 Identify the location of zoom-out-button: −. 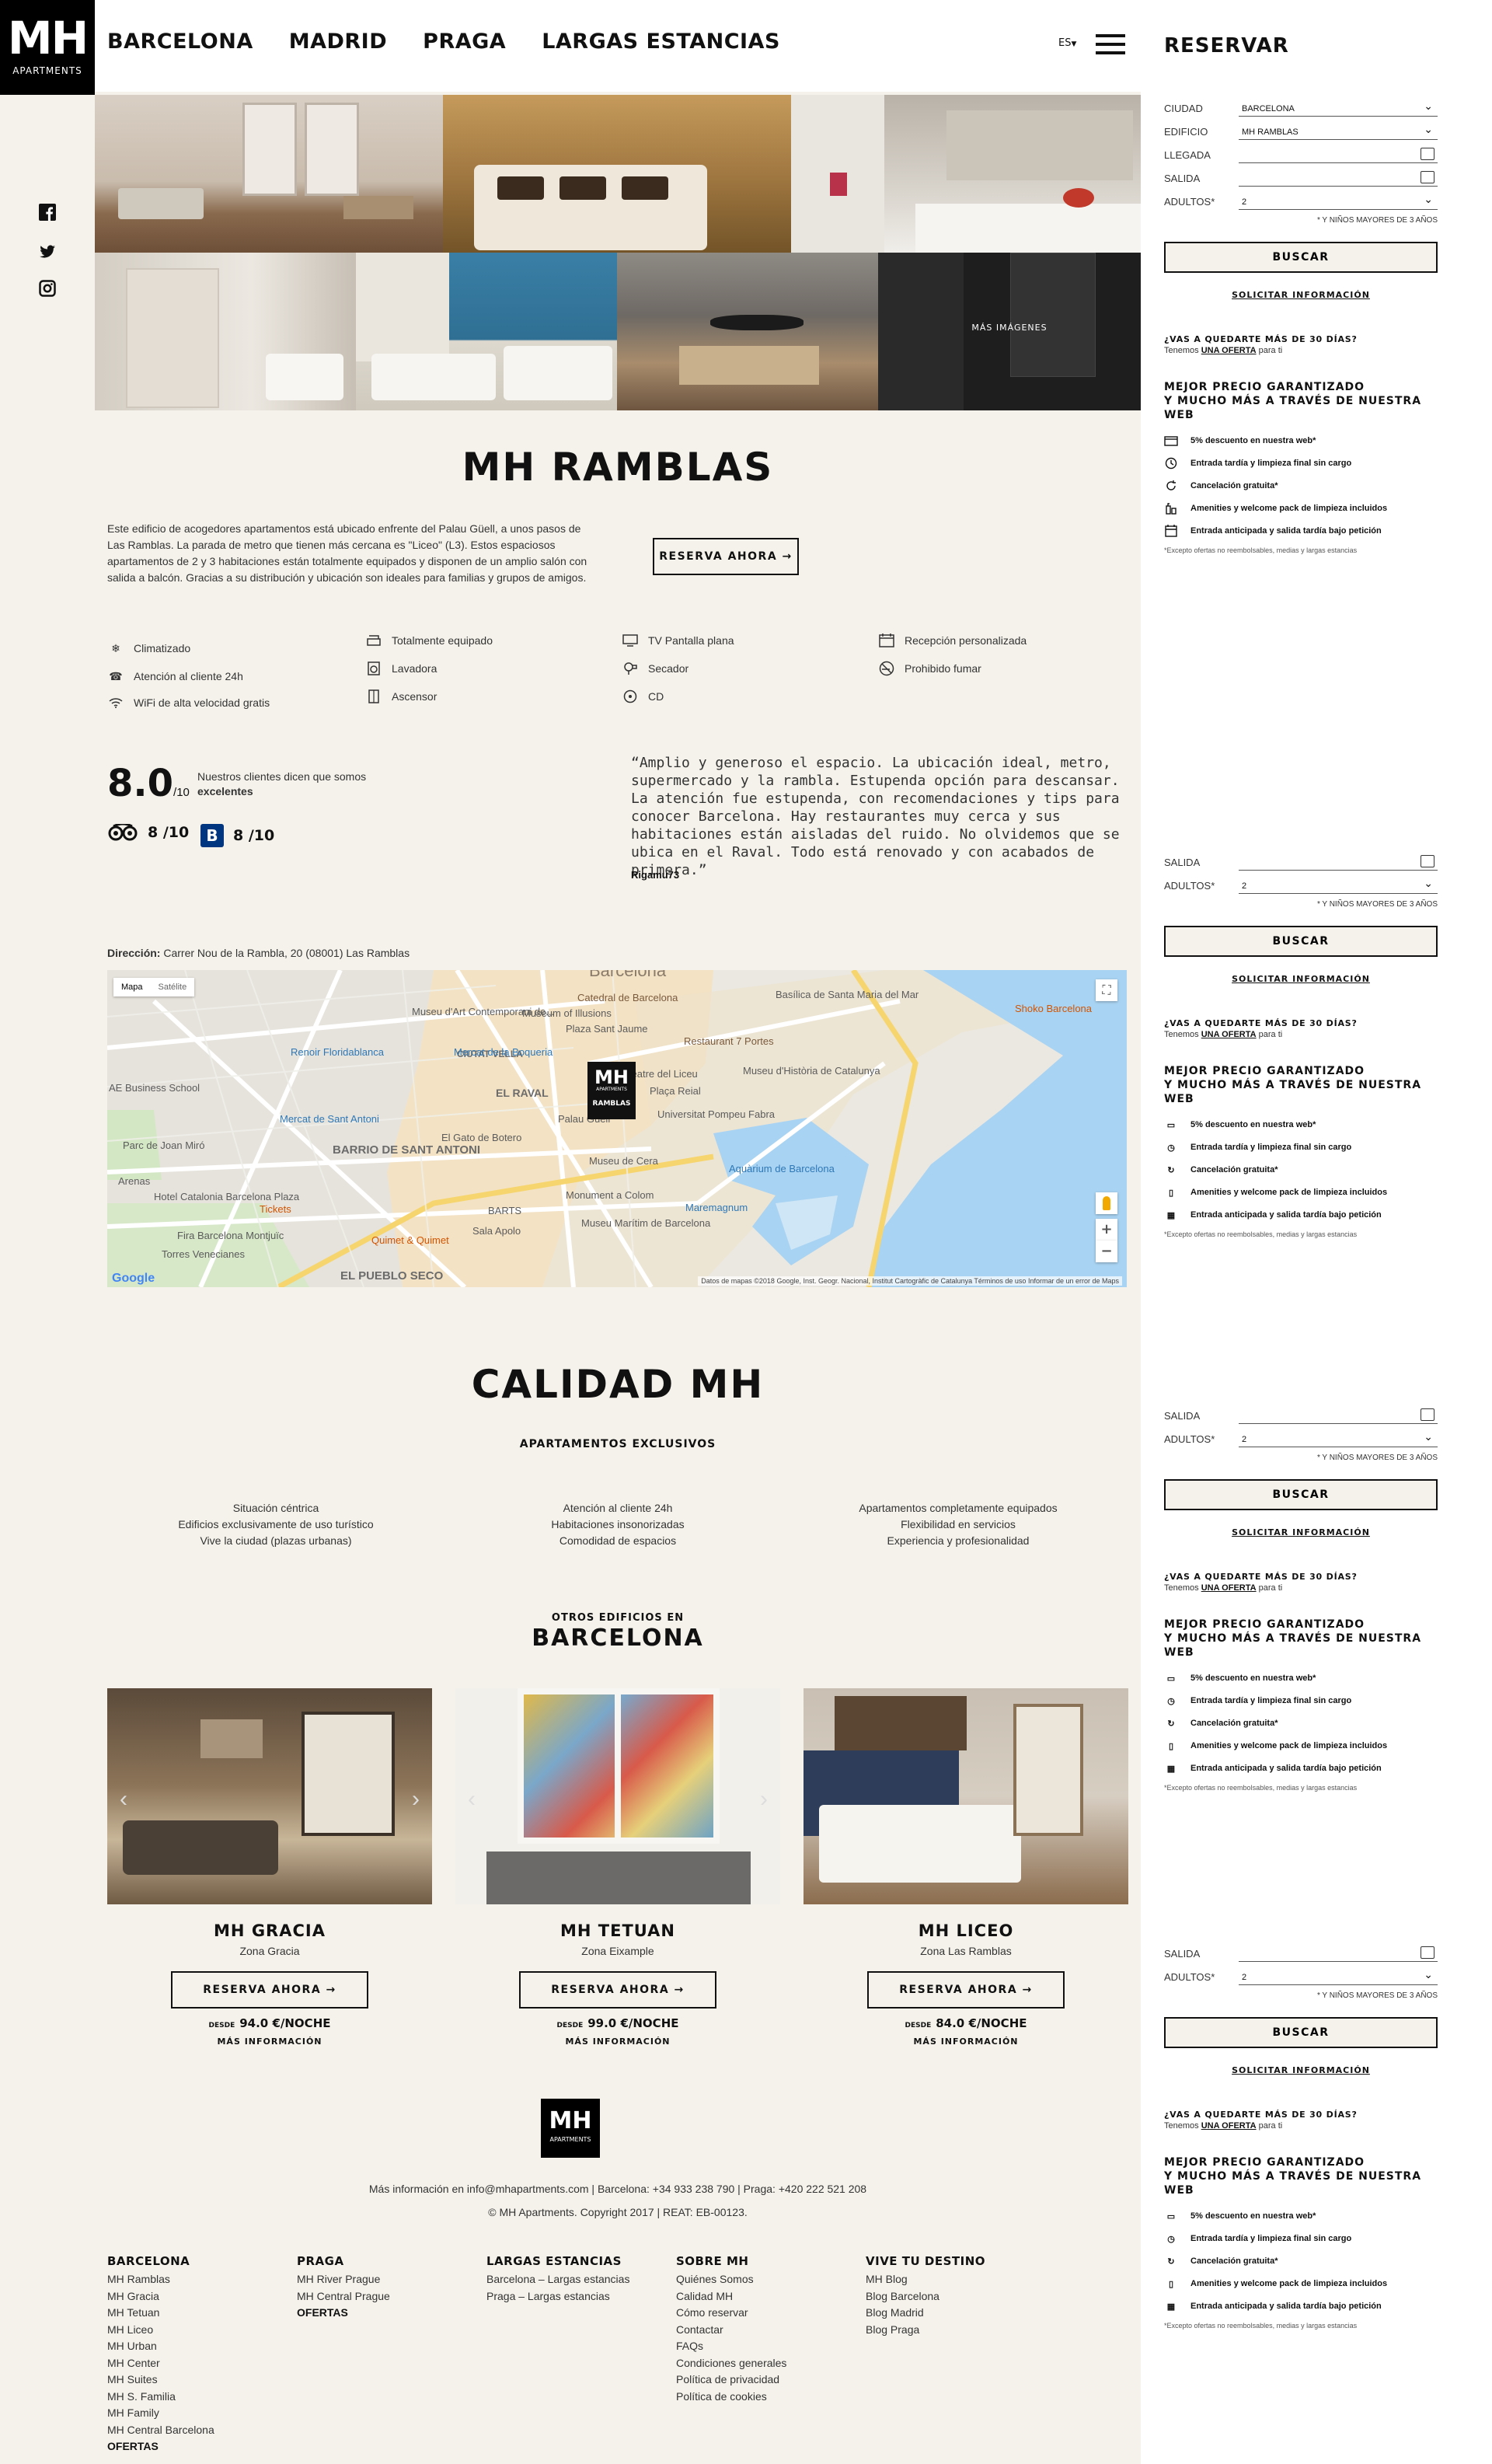
(1106, 1251).